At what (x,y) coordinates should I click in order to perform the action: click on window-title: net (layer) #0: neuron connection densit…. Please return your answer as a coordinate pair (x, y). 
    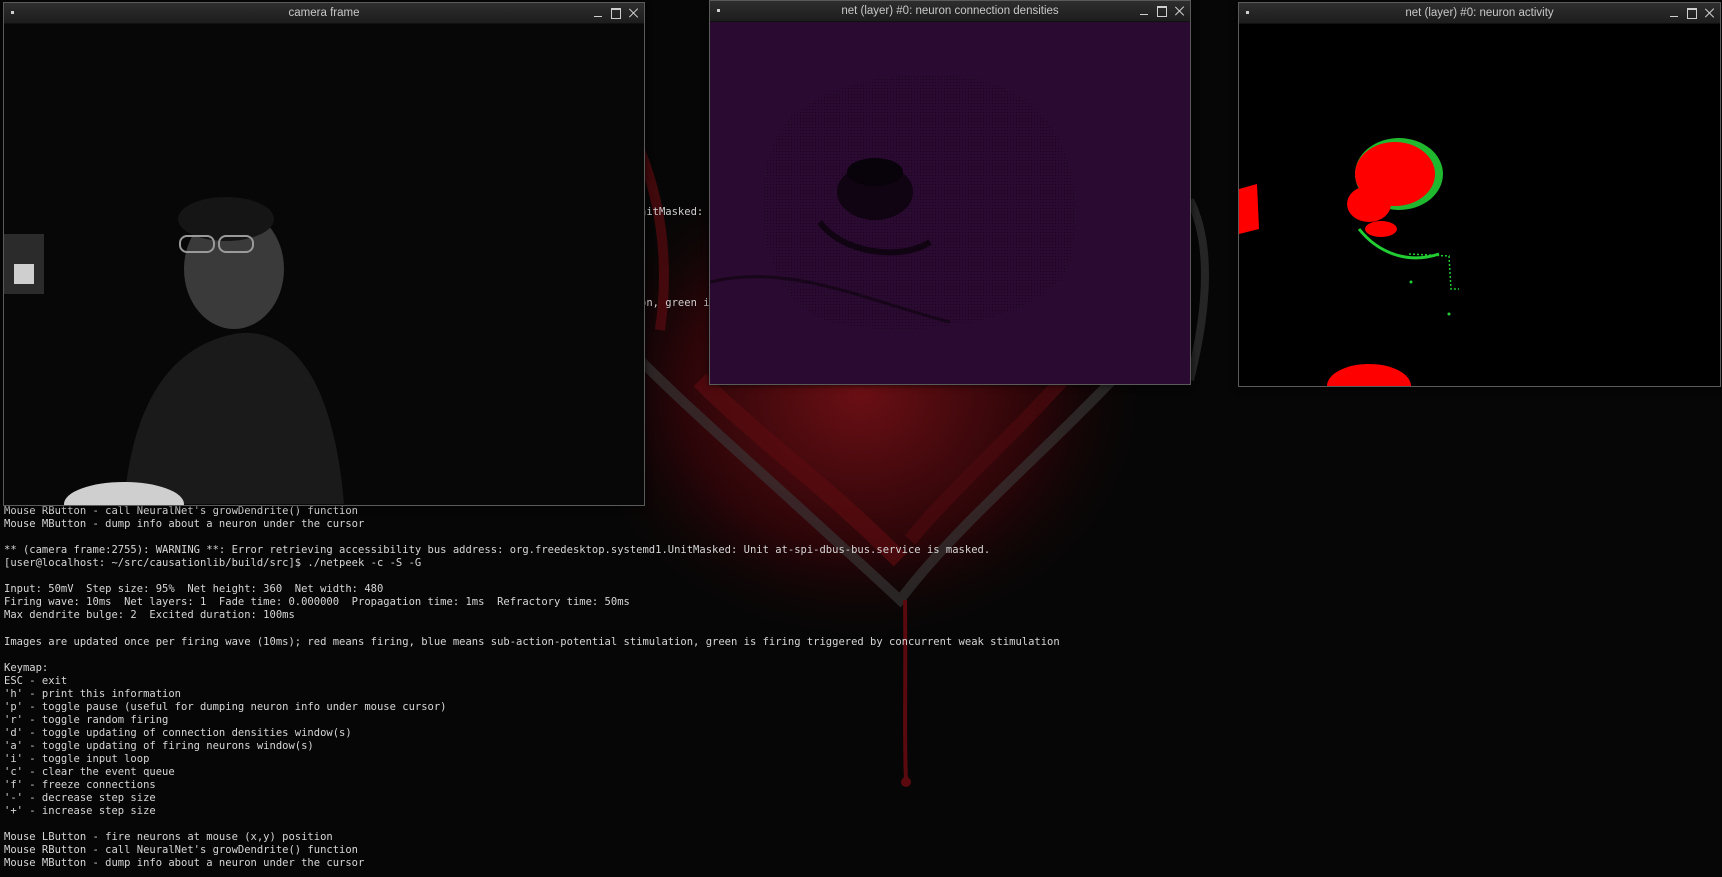
    Looking at the image, I should click on (950, 11).